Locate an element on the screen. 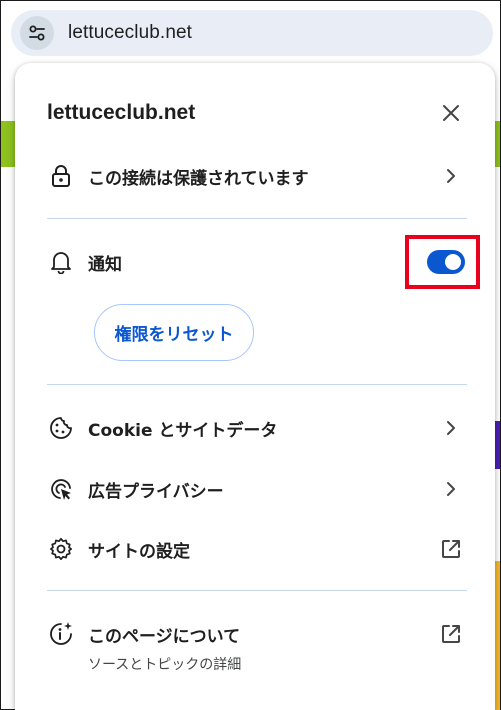  about-page-row: このページについて is located at coordinates (255, 634).